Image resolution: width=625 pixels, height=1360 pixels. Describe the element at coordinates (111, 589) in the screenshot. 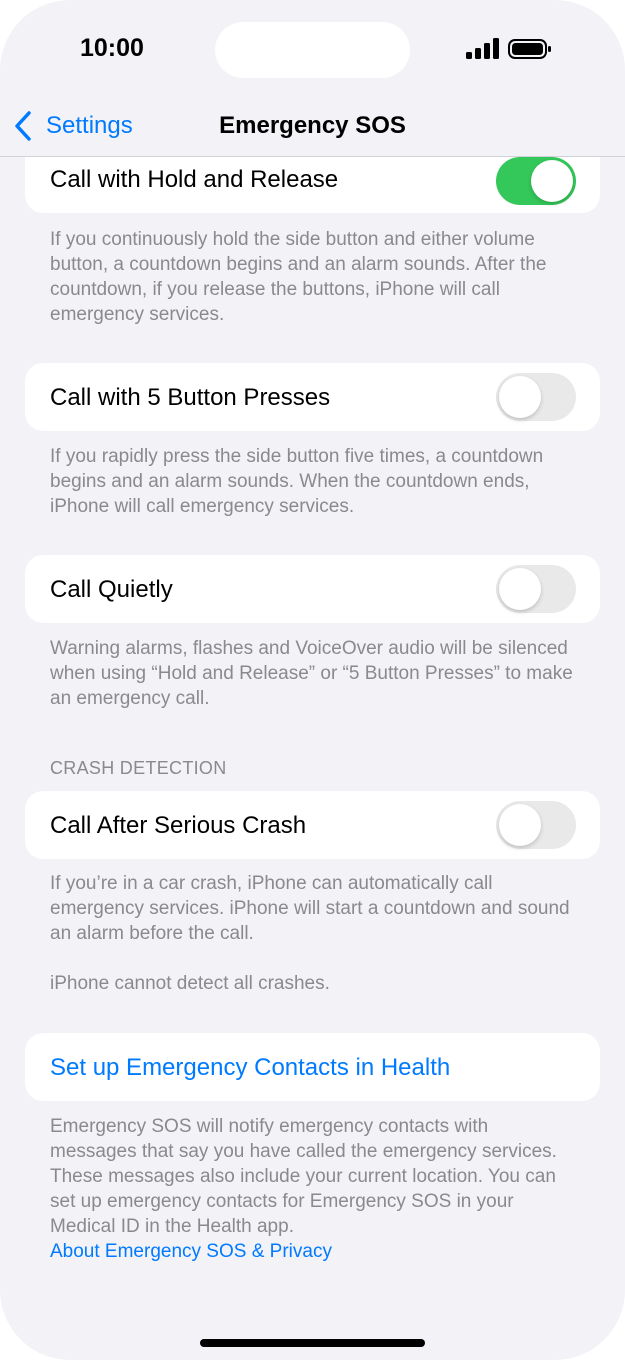

I see `call-quietly-label: Call Quietly` at that location.